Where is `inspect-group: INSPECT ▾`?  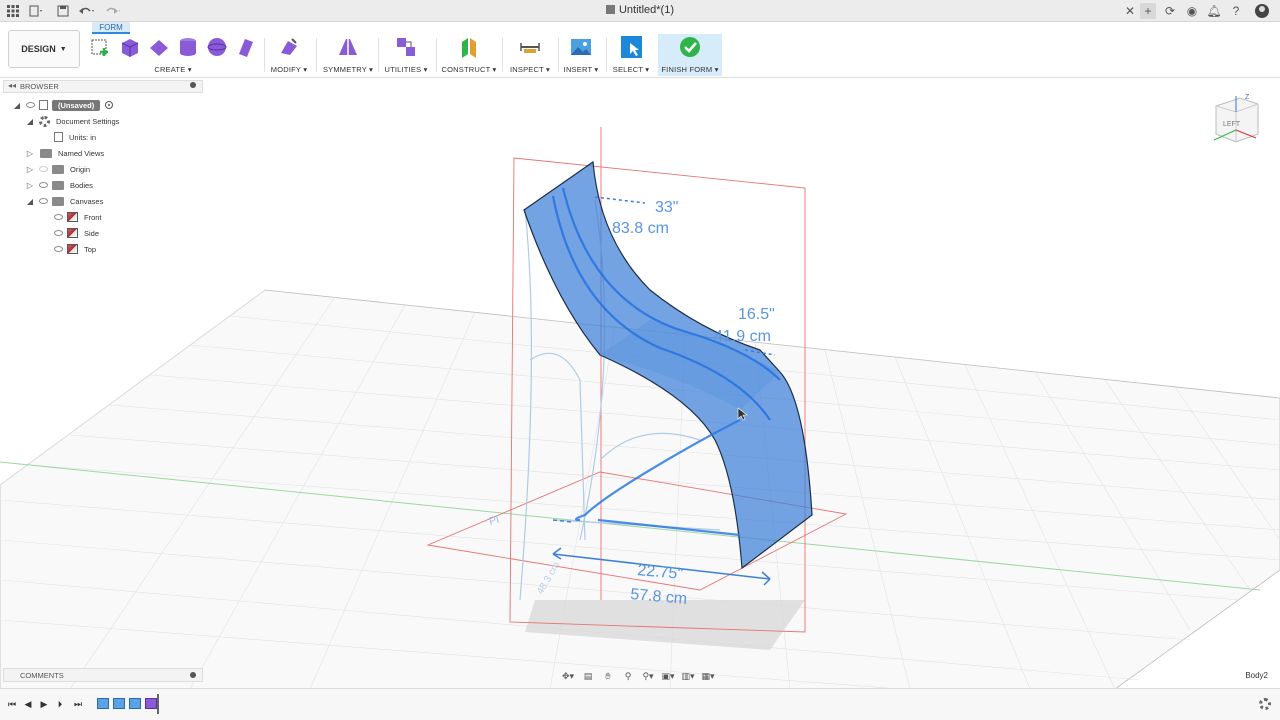 inspect-group: INSPECT ▾ is located at coordinates (530, 55).